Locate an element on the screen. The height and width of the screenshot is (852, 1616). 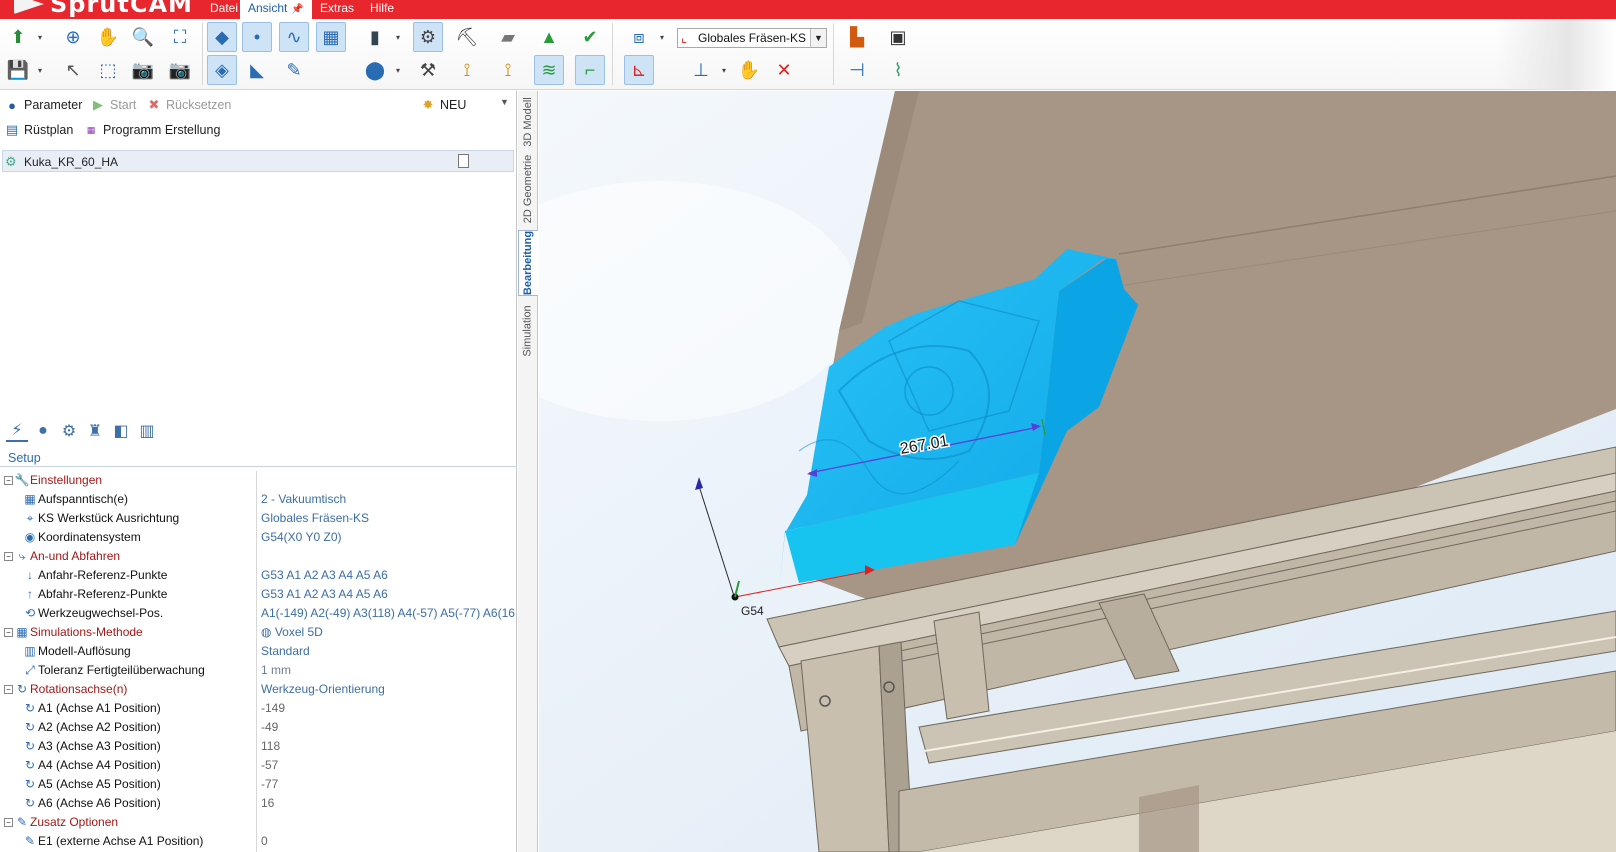
property-row: ↻ A2 (Achse A2 Position) -49 is located at coordinates (258, 727).